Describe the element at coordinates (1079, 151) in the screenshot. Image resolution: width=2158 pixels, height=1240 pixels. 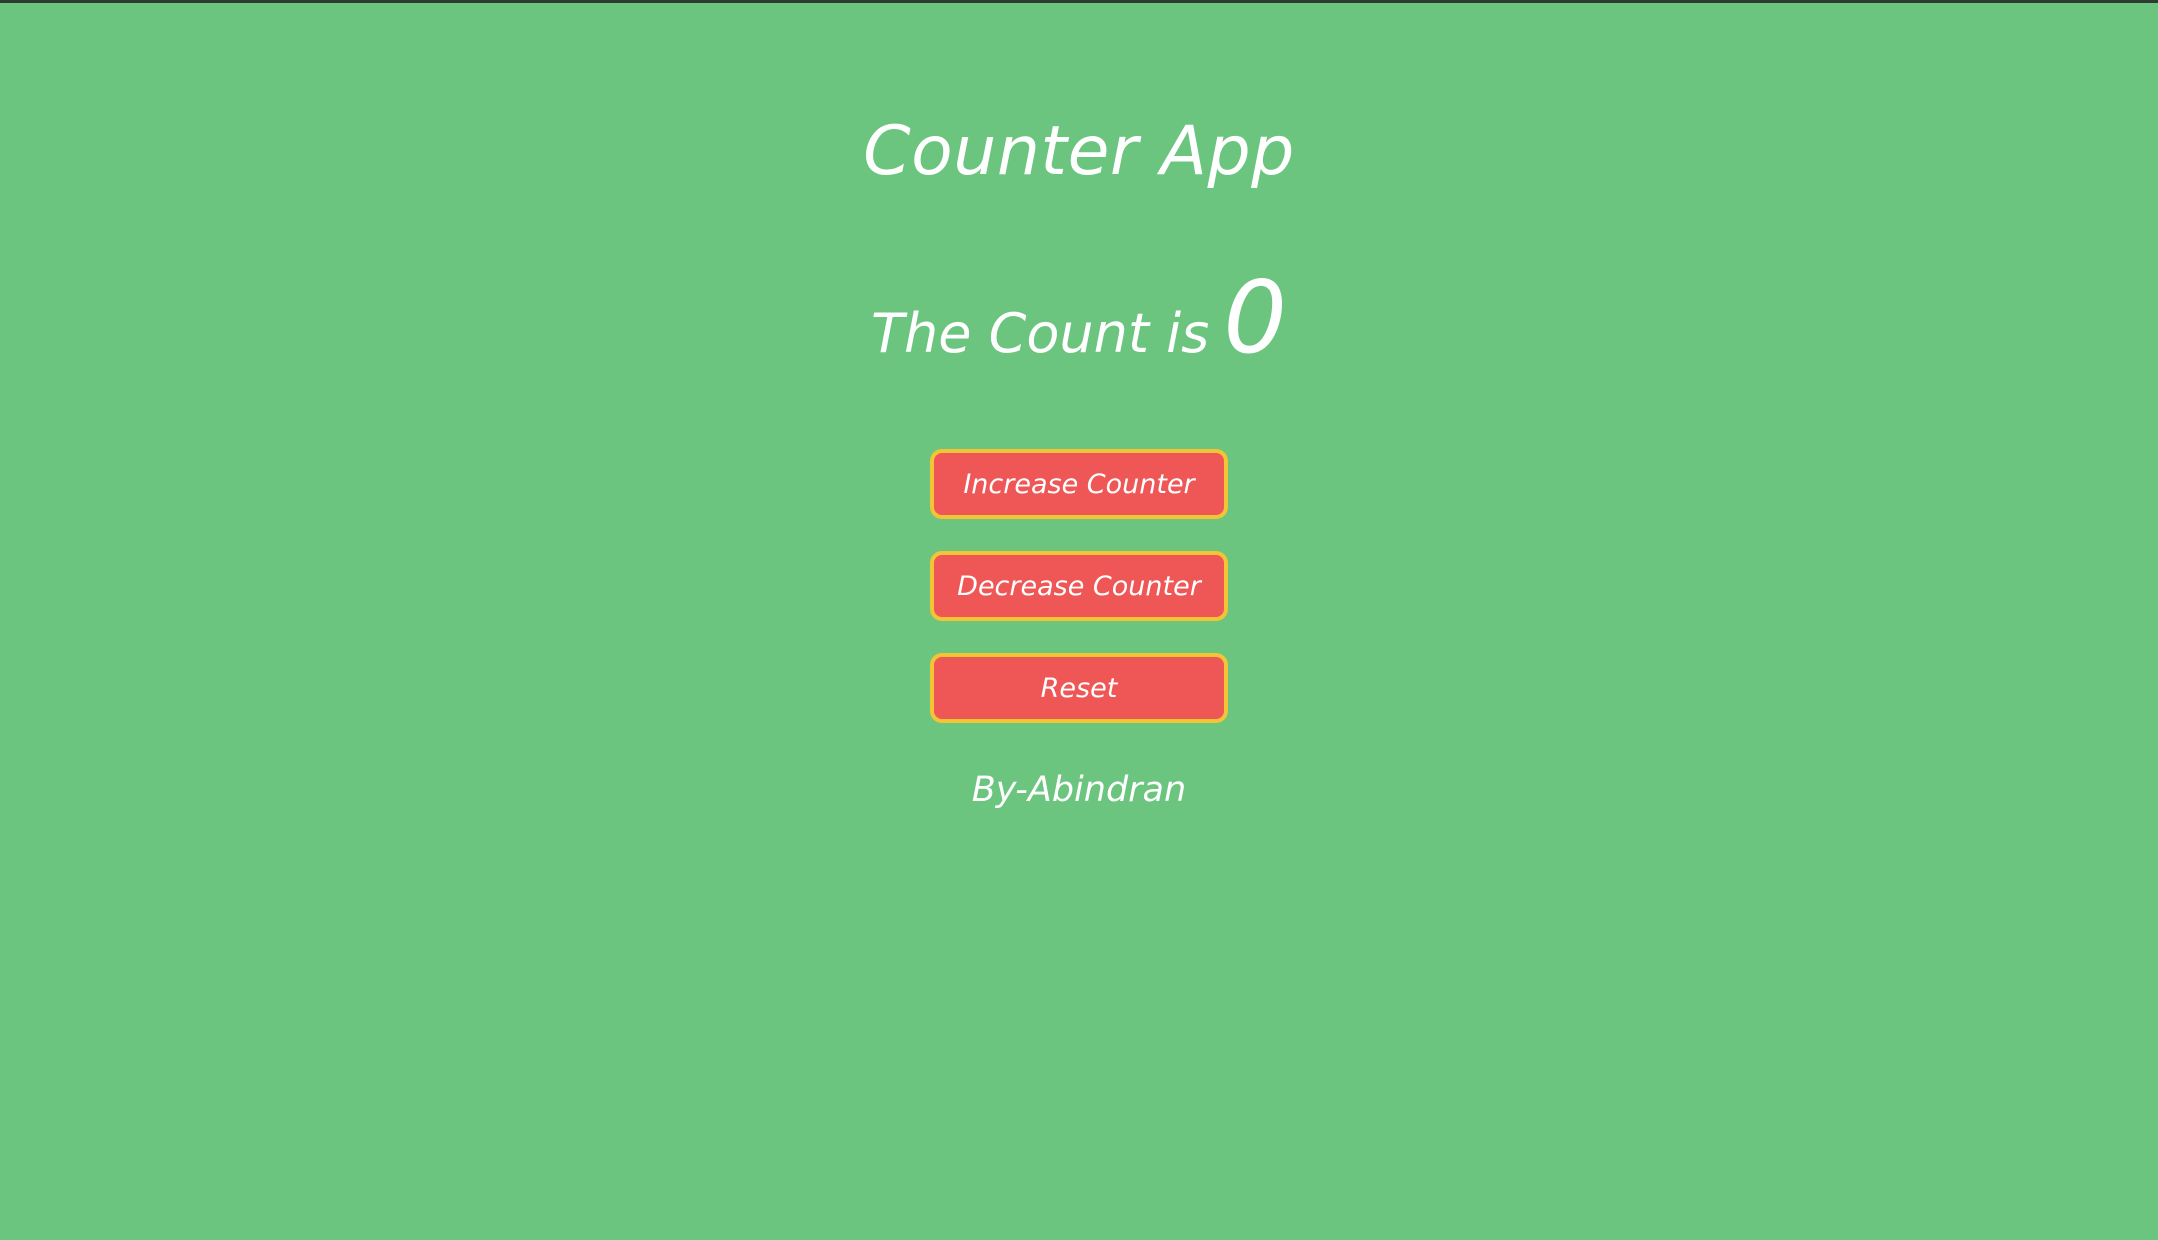
I see `app-title: Counter App` at that location.